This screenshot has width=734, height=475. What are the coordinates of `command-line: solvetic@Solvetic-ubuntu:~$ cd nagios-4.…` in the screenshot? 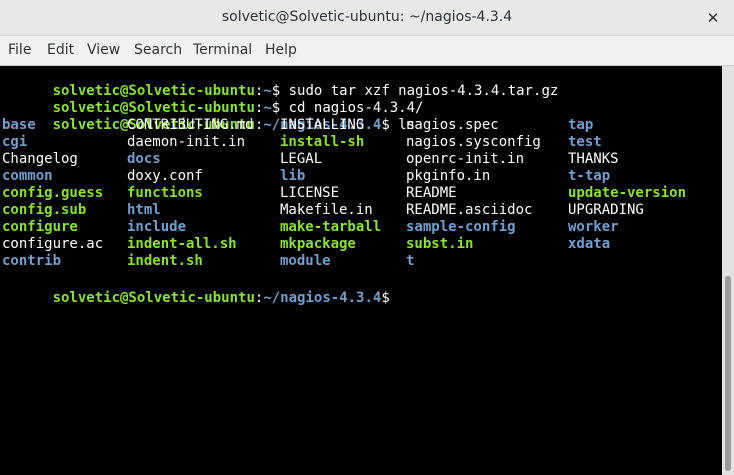 It's located at (213, 99).